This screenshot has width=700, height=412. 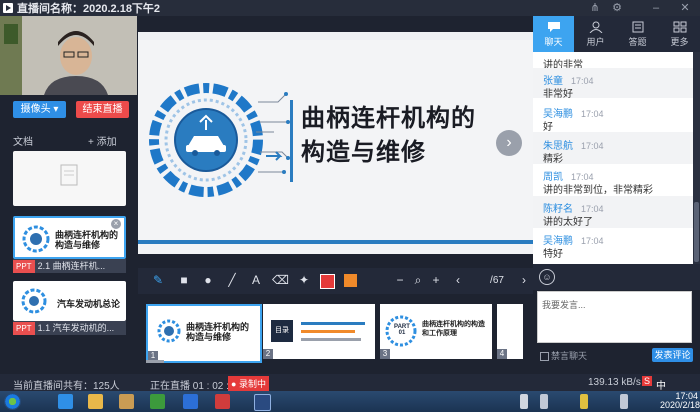 I want to click on explorer-icon, so click(x=95, y=401).